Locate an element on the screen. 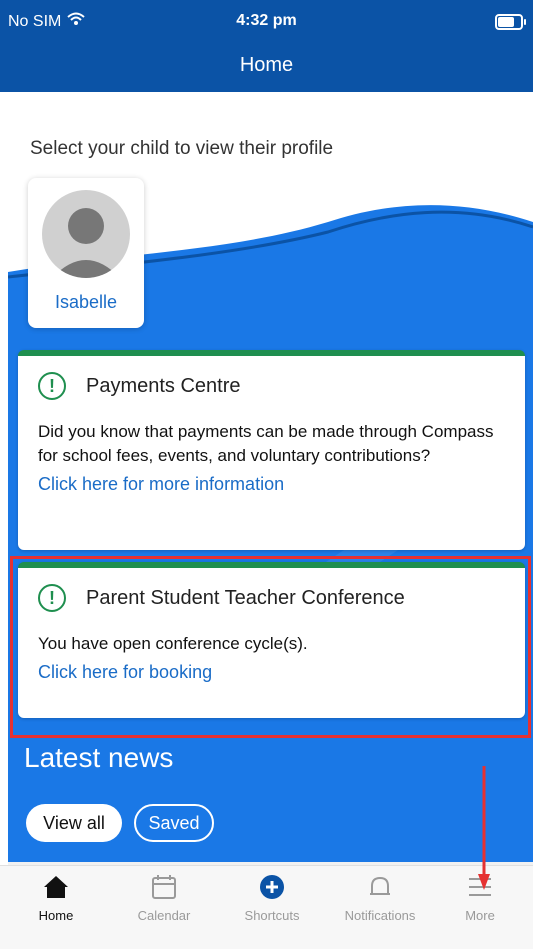  tab-home: Home is located at coordinates (56, 898).